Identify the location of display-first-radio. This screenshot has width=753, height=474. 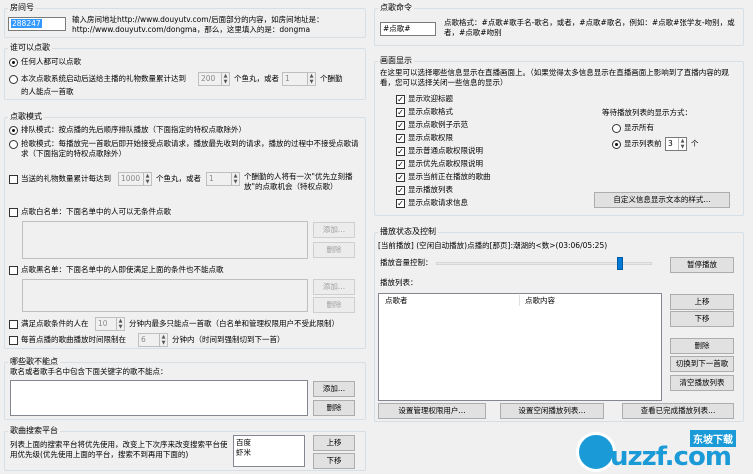
(616, 144).